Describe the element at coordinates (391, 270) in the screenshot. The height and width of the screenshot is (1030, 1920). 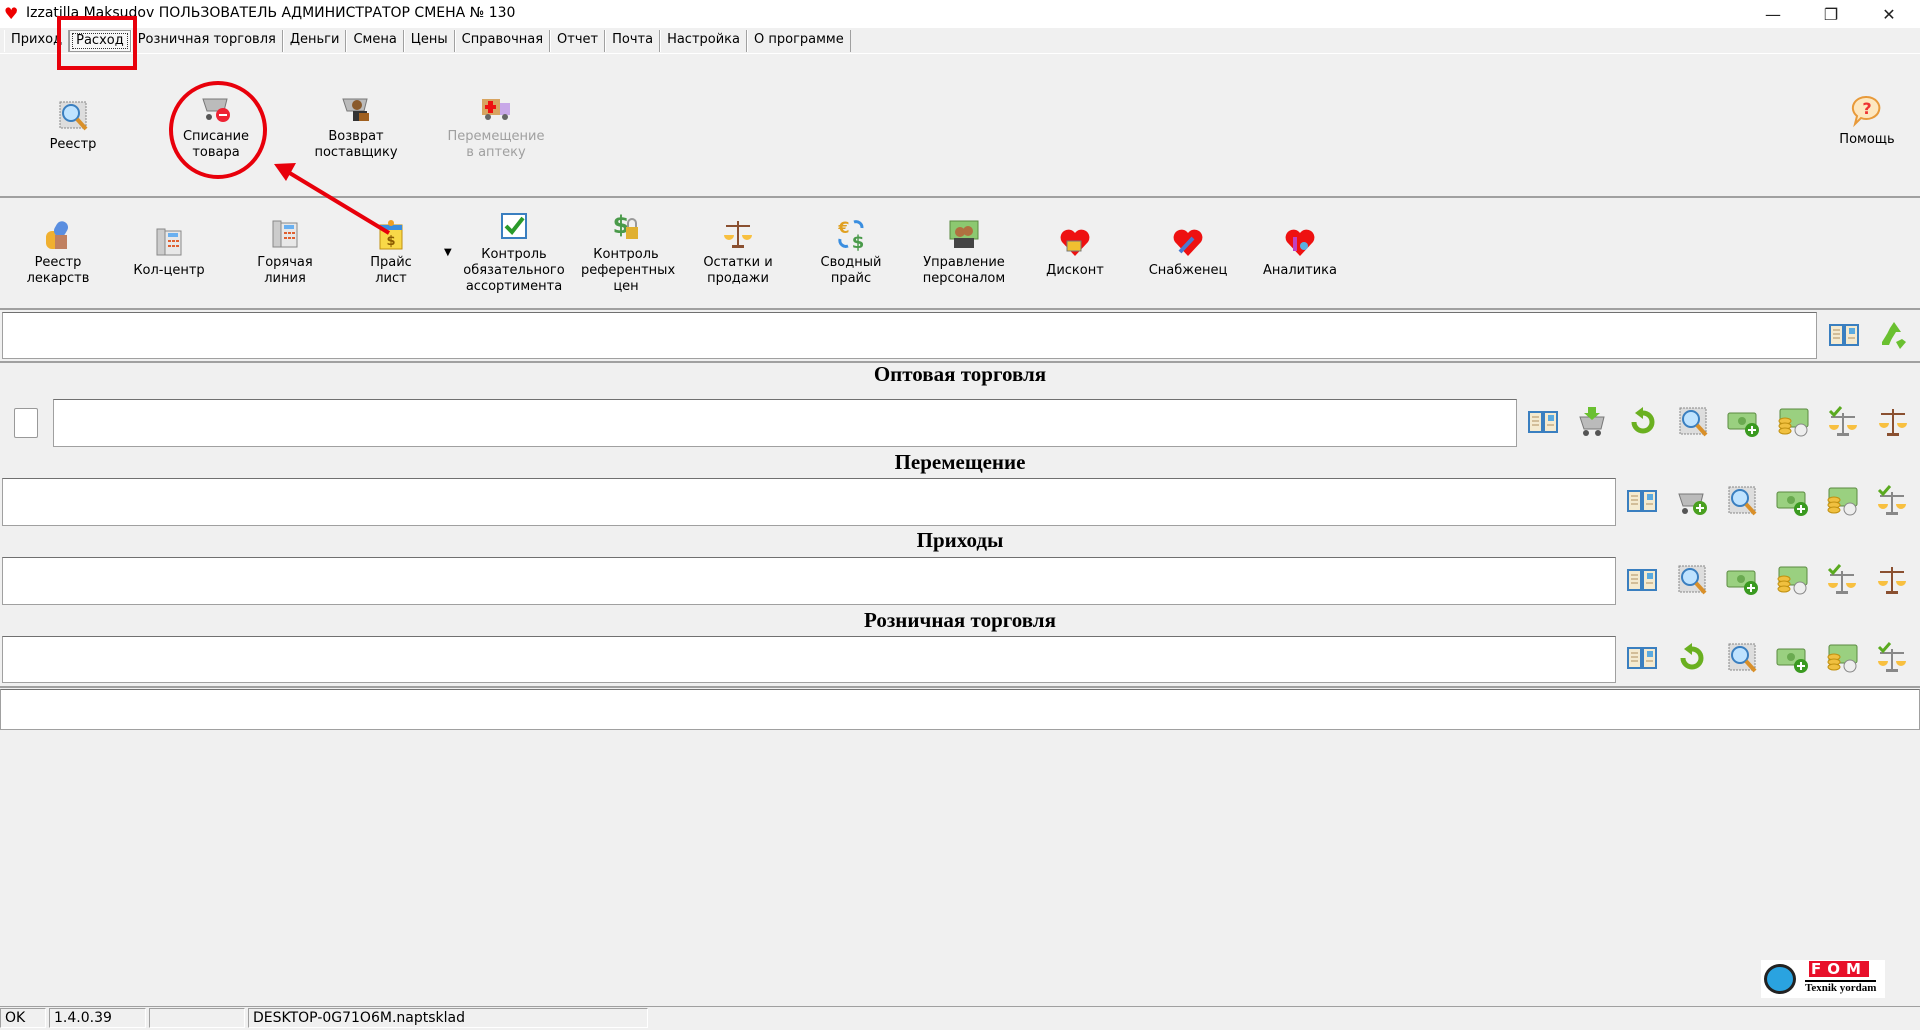
I see `price-list-label: Прайс лист` at that location.